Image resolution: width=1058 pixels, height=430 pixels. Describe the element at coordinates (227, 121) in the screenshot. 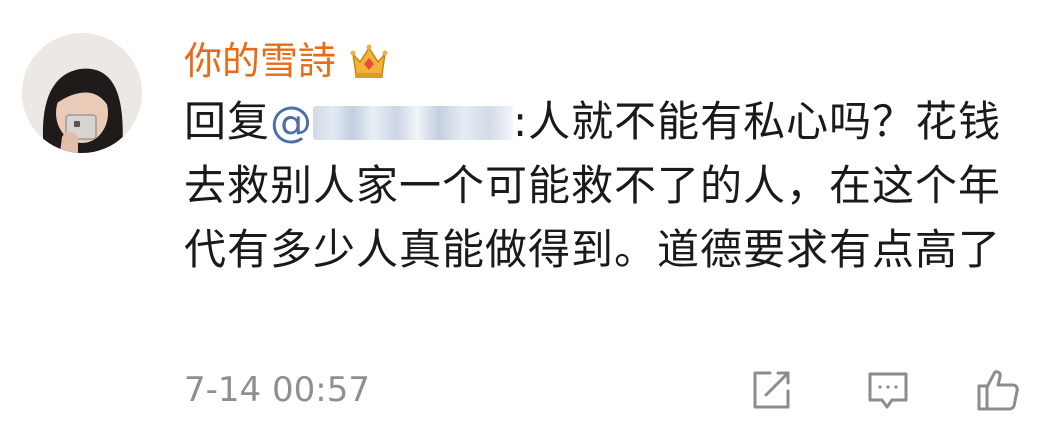

I see `reply-prefix: 回复` at that location.